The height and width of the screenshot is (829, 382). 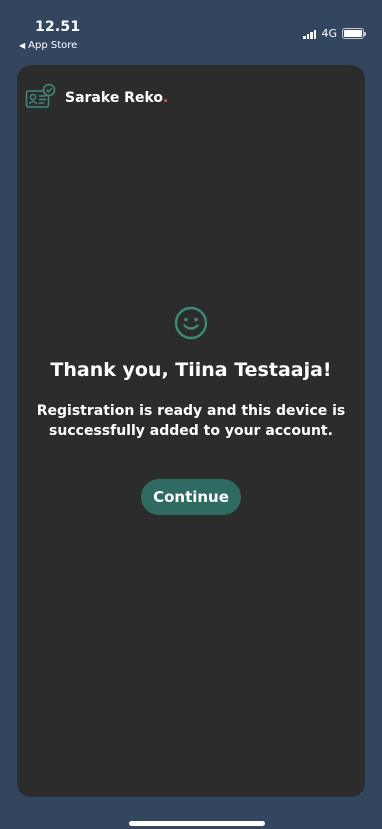 What do you see at coordinates (58, 27) in the screenshot?
I see `status-time: 12.51` at bounding box center [58, 27].